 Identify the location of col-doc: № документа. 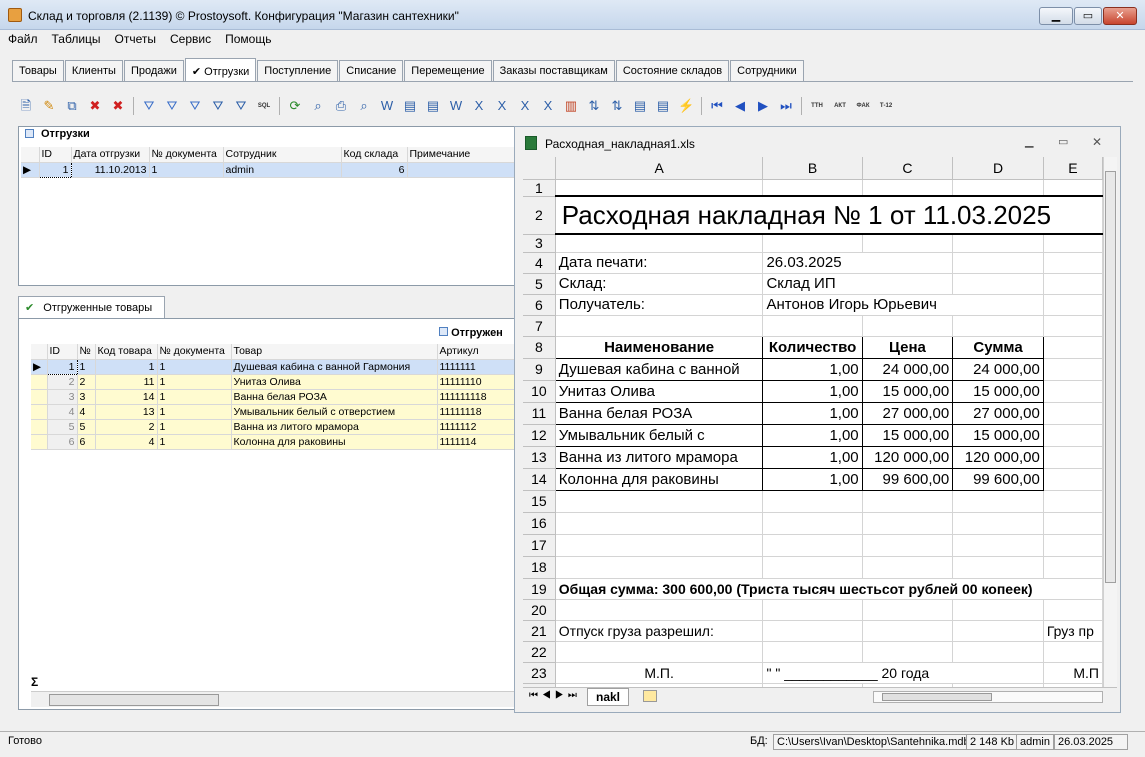
(194, 352).